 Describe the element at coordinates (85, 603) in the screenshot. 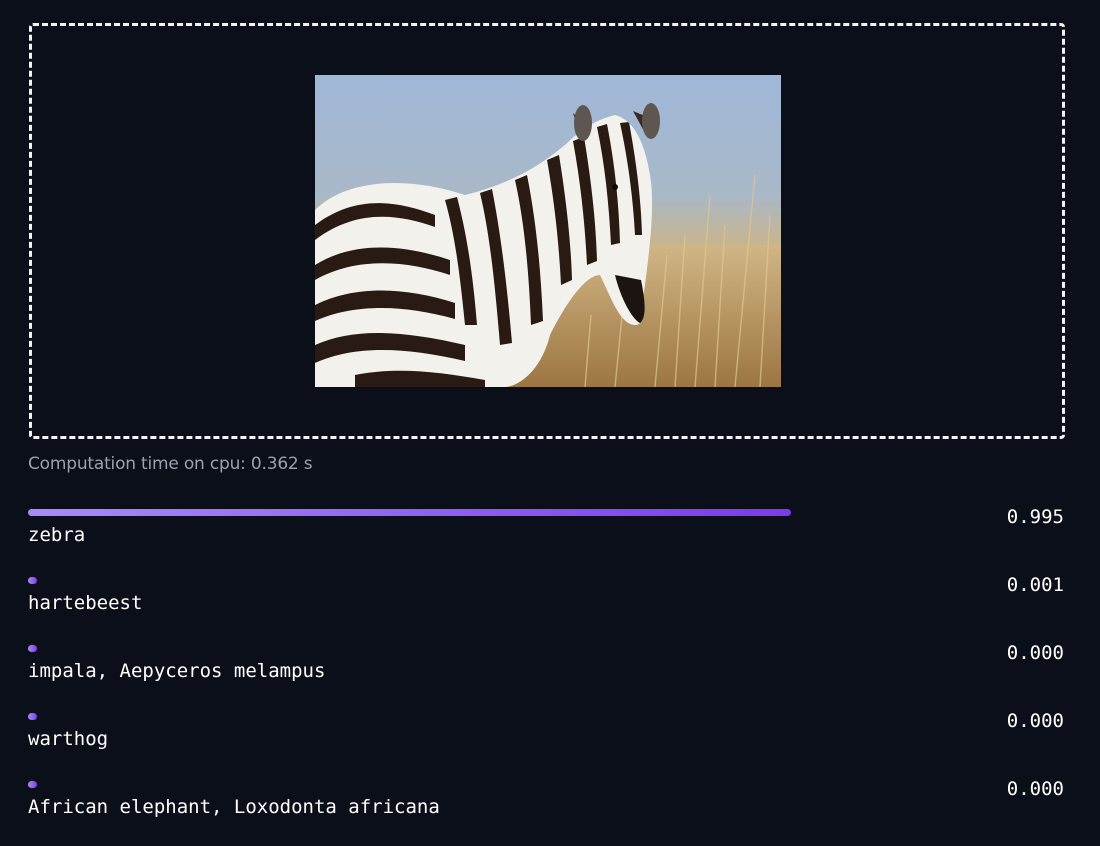

I see `label-name: hartebeest` at that location.